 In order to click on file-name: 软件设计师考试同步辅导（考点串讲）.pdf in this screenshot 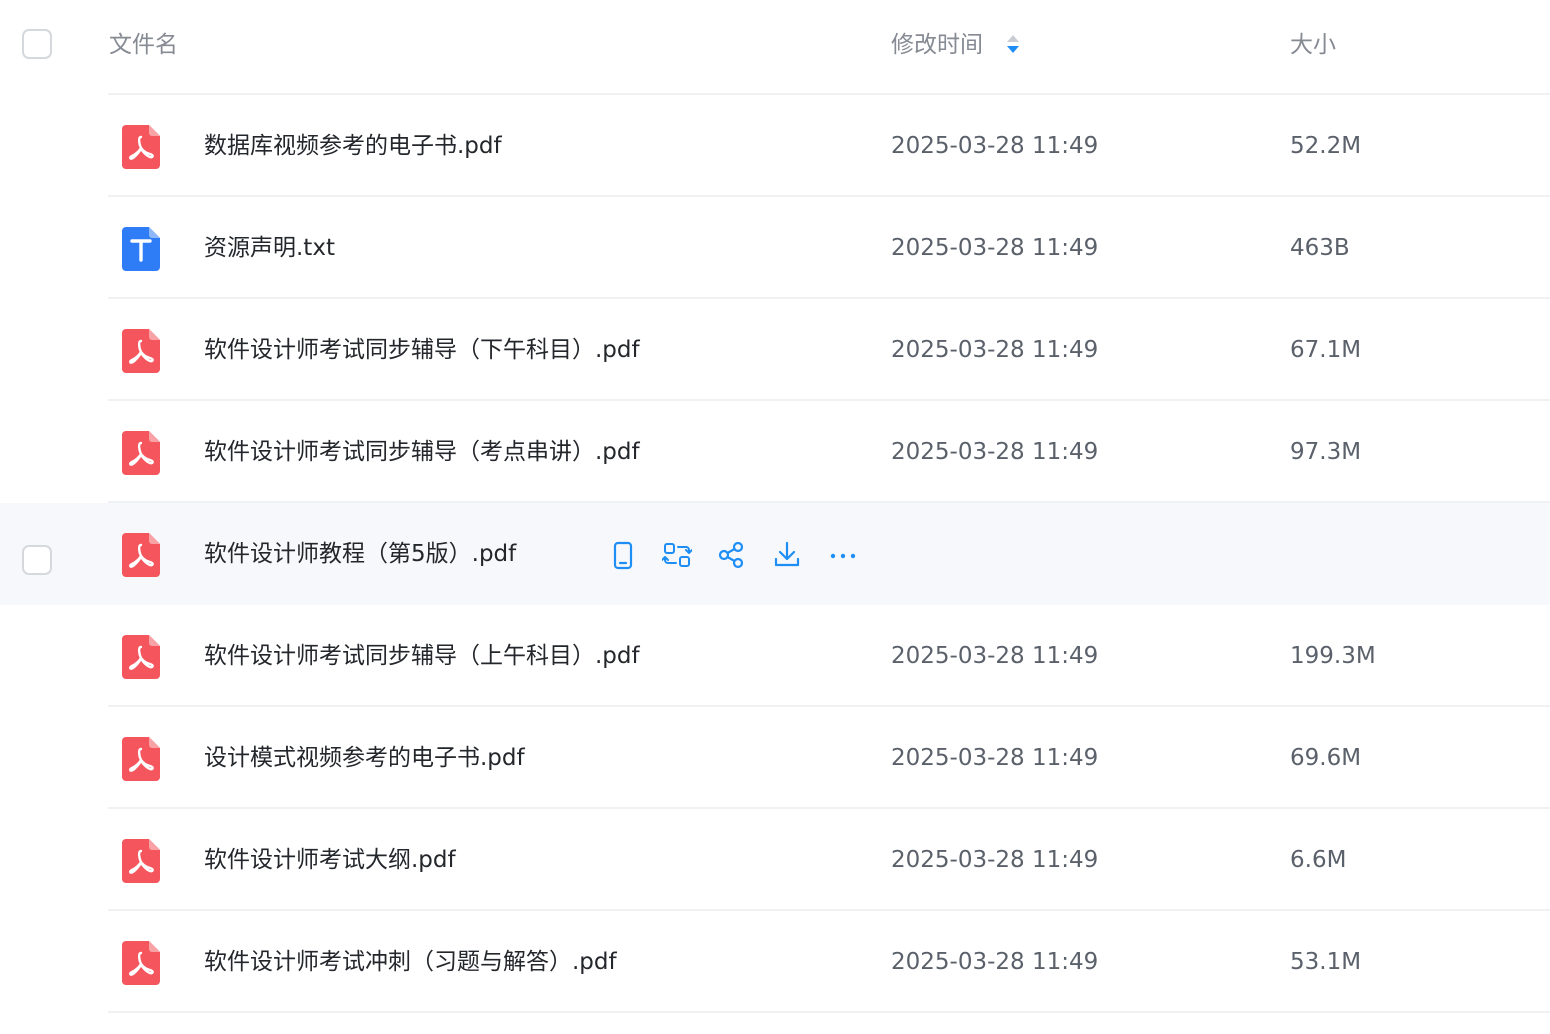, I will do `click(422, 452)`.